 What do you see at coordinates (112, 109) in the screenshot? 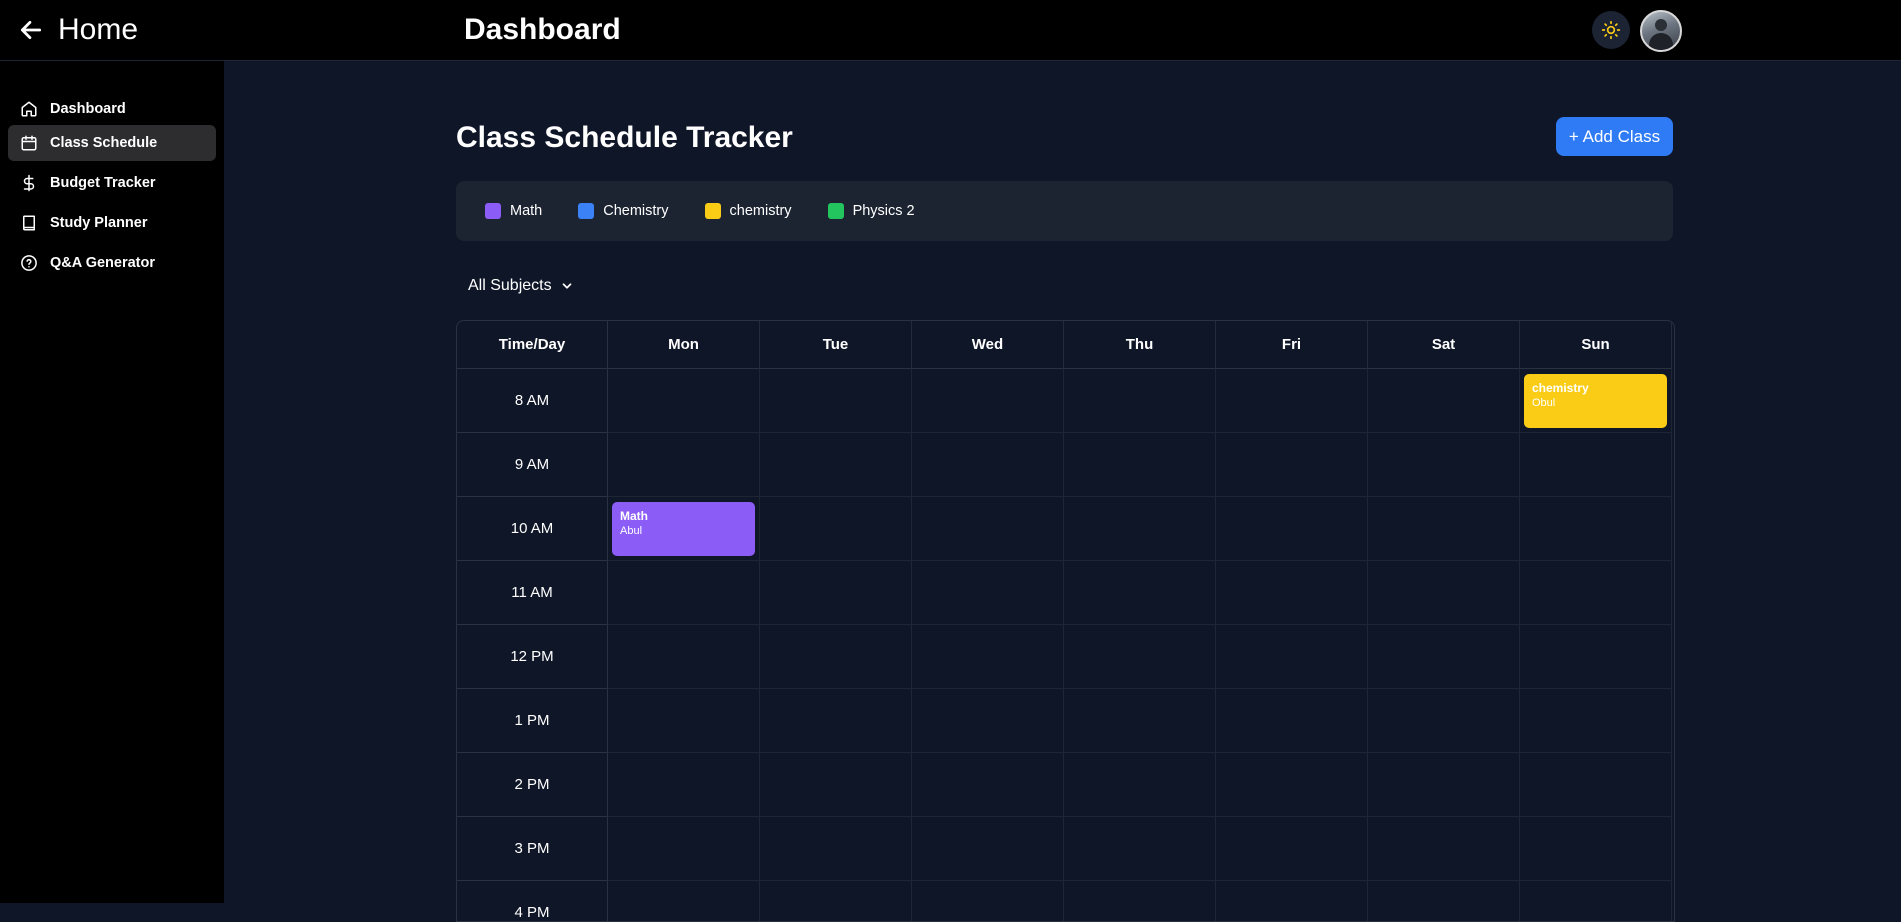
I see `sidebar-item-dashboard: Dashboard` at bounding box center [112, 109].